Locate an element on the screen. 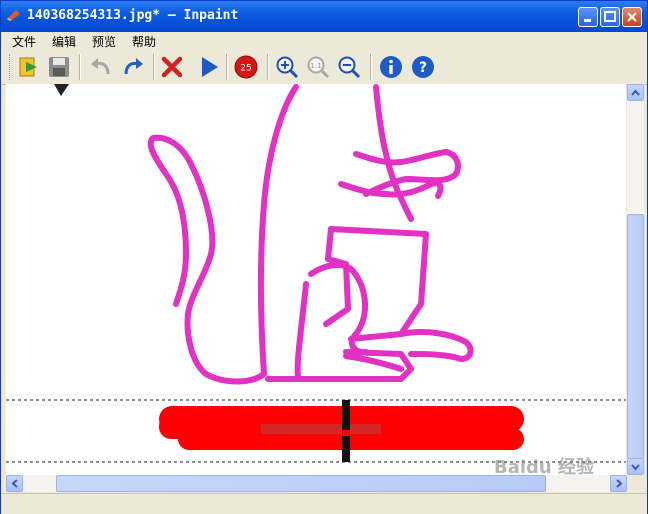  scroll-up-icon is located at coordinates (635, 92).